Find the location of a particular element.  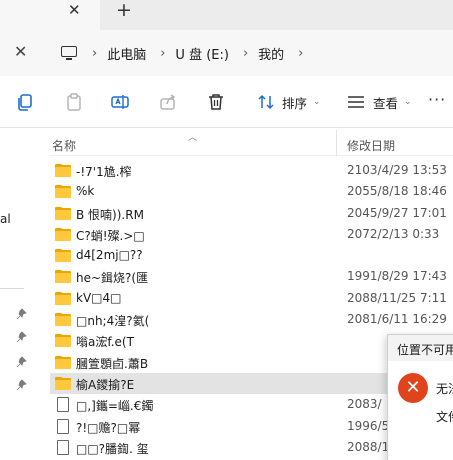

file-modified-date: 2081/6/11 16:29 is located at coordinates (397, 319).